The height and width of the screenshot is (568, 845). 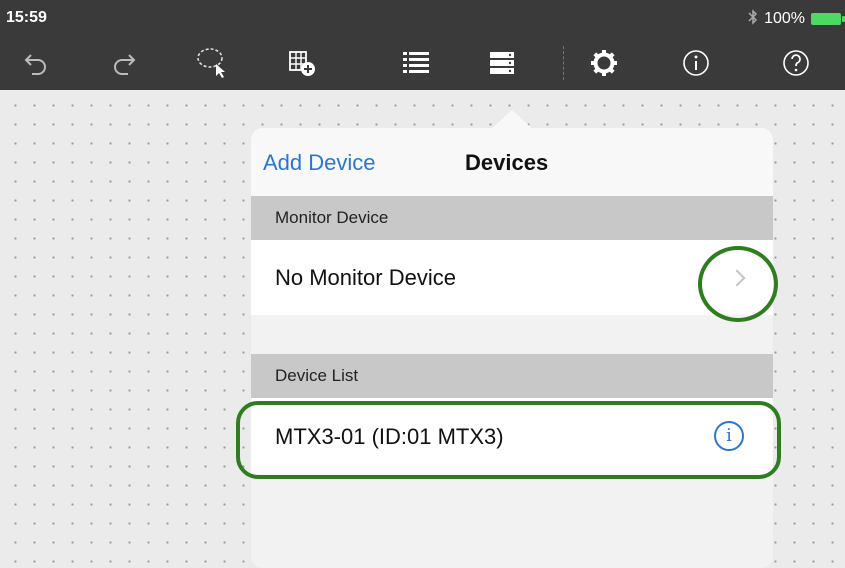 What do you see at coordinates (422, 18) in the screenshot?
I see `status-bar: 15:59 100%` at bounding box center [422, 18].